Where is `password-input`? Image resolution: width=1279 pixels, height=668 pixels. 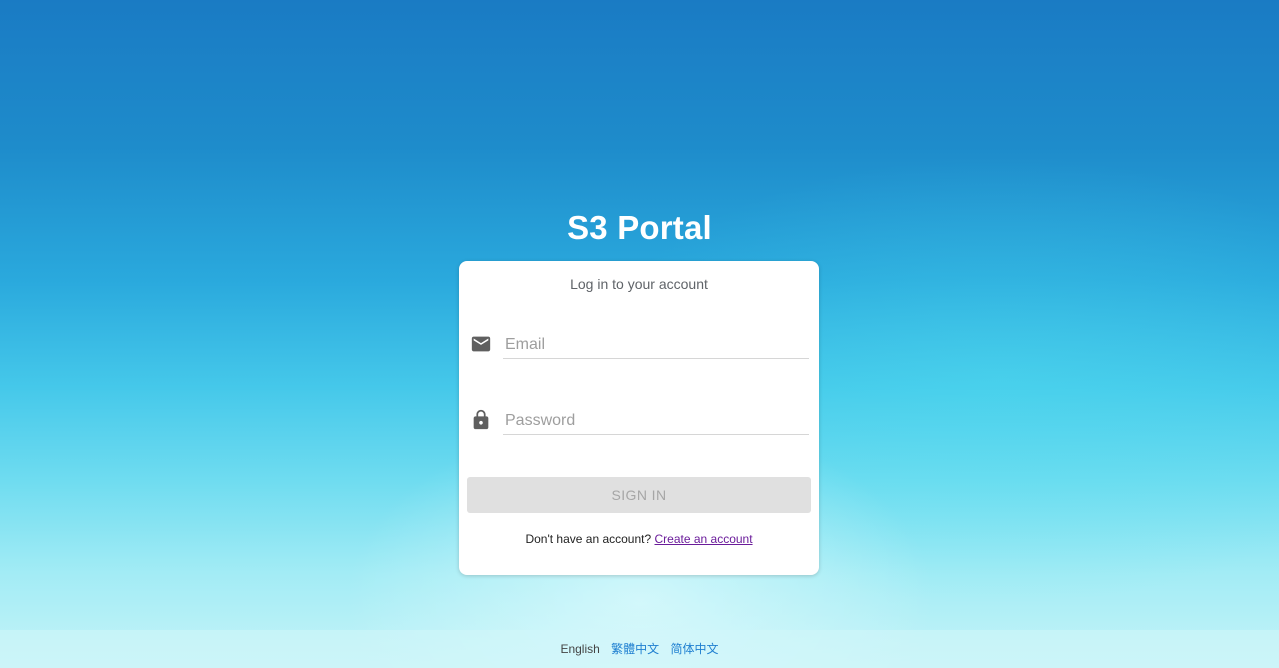
password-input is located at coordinates (656, 421).